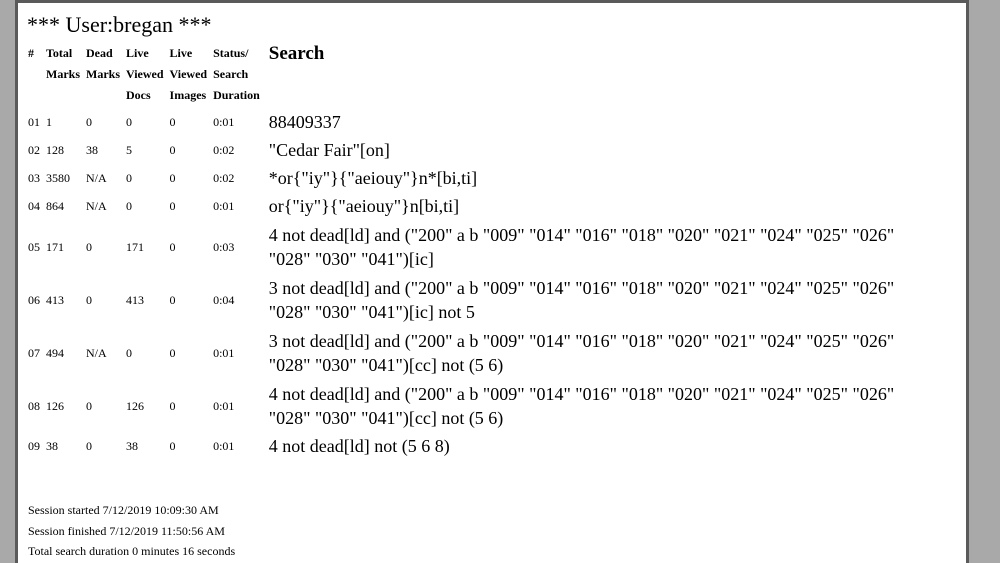  I want to click on total-marks-cell: 494, so click(55, 352).